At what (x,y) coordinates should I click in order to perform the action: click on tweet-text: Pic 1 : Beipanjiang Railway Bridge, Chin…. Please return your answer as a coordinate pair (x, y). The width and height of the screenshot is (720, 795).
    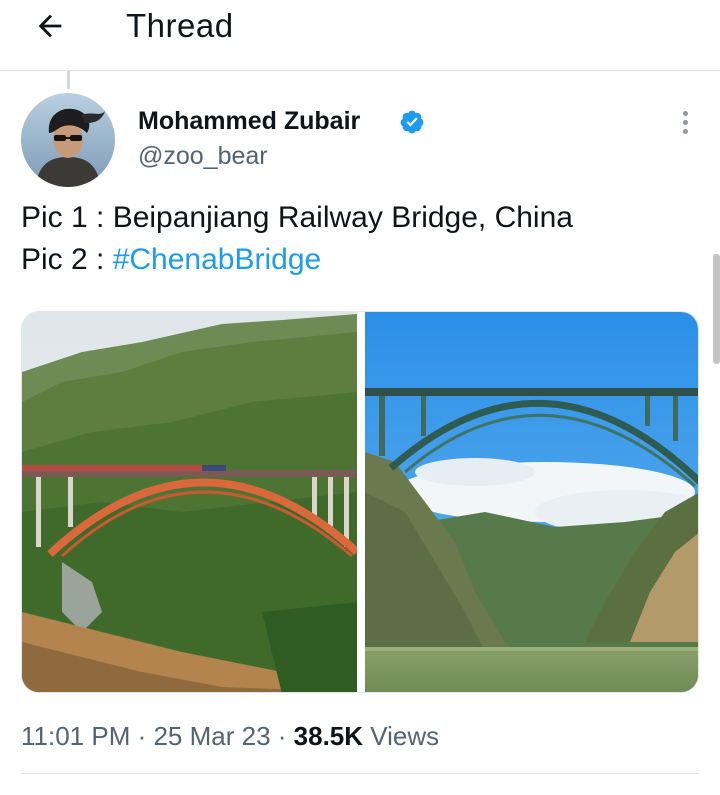
    Looking at the image, I should click on (297, 239).